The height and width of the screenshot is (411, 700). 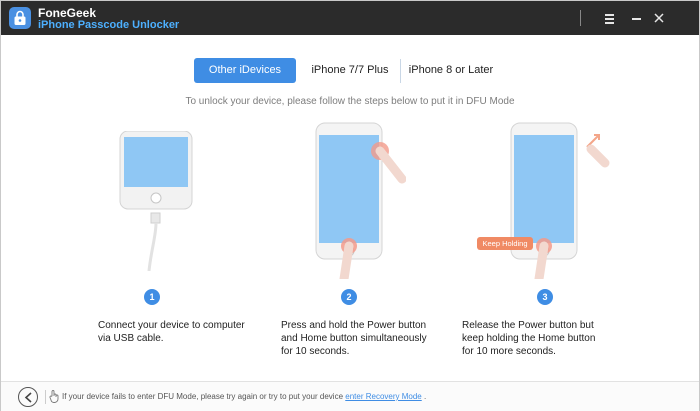 I want to click on step-2-line-2: and Home button simultaneously, so click(x=354, y=338).